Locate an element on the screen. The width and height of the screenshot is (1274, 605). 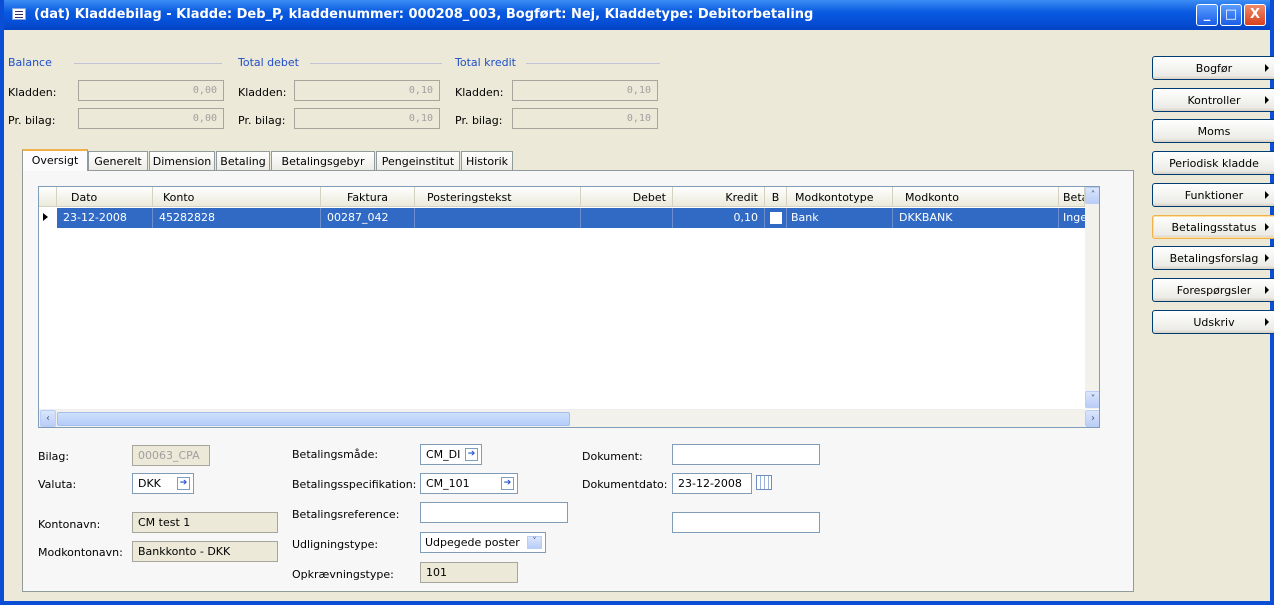
kredit-kladden-field: 0,10 is located at coordinates (585, 90).